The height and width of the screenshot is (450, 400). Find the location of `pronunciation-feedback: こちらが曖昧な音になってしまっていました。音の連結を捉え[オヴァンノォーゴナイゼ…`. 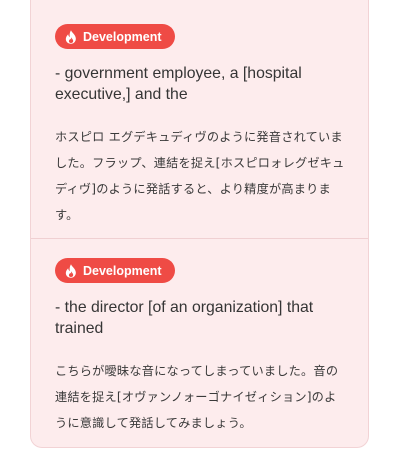

pronunciation-feedback: こちらが曖昧な音になってしまっていました。音の連結を捉え[オヴァンノォーゴナイゼ… is located at coordinates (197, 397).